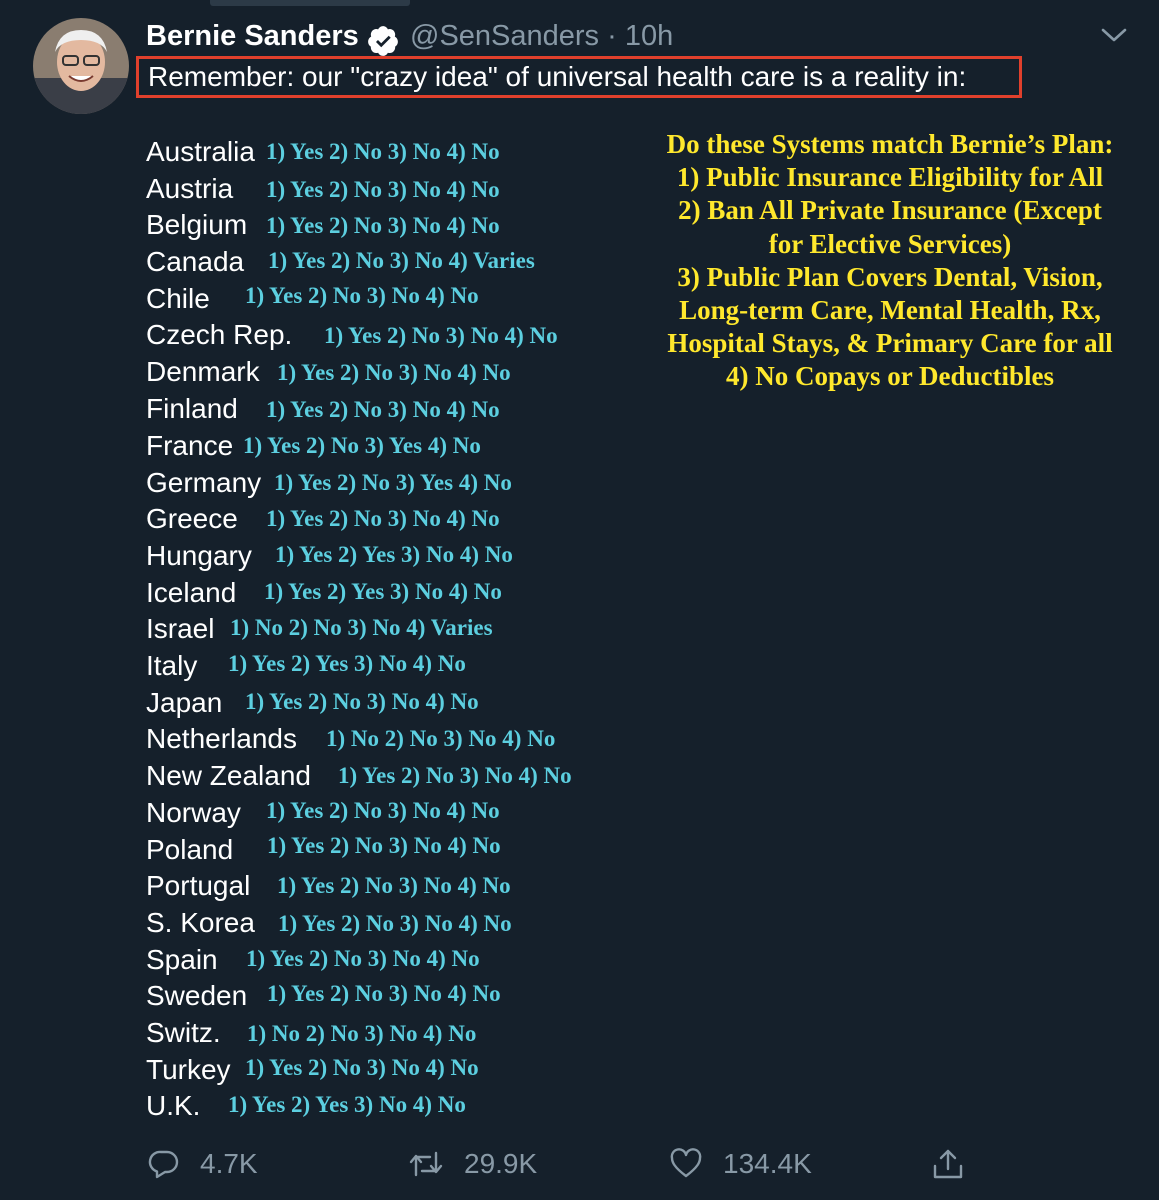 The width and height of the screenshot is (1159, 1200). I want to click on country-name: Hungary, so click(199, 555).